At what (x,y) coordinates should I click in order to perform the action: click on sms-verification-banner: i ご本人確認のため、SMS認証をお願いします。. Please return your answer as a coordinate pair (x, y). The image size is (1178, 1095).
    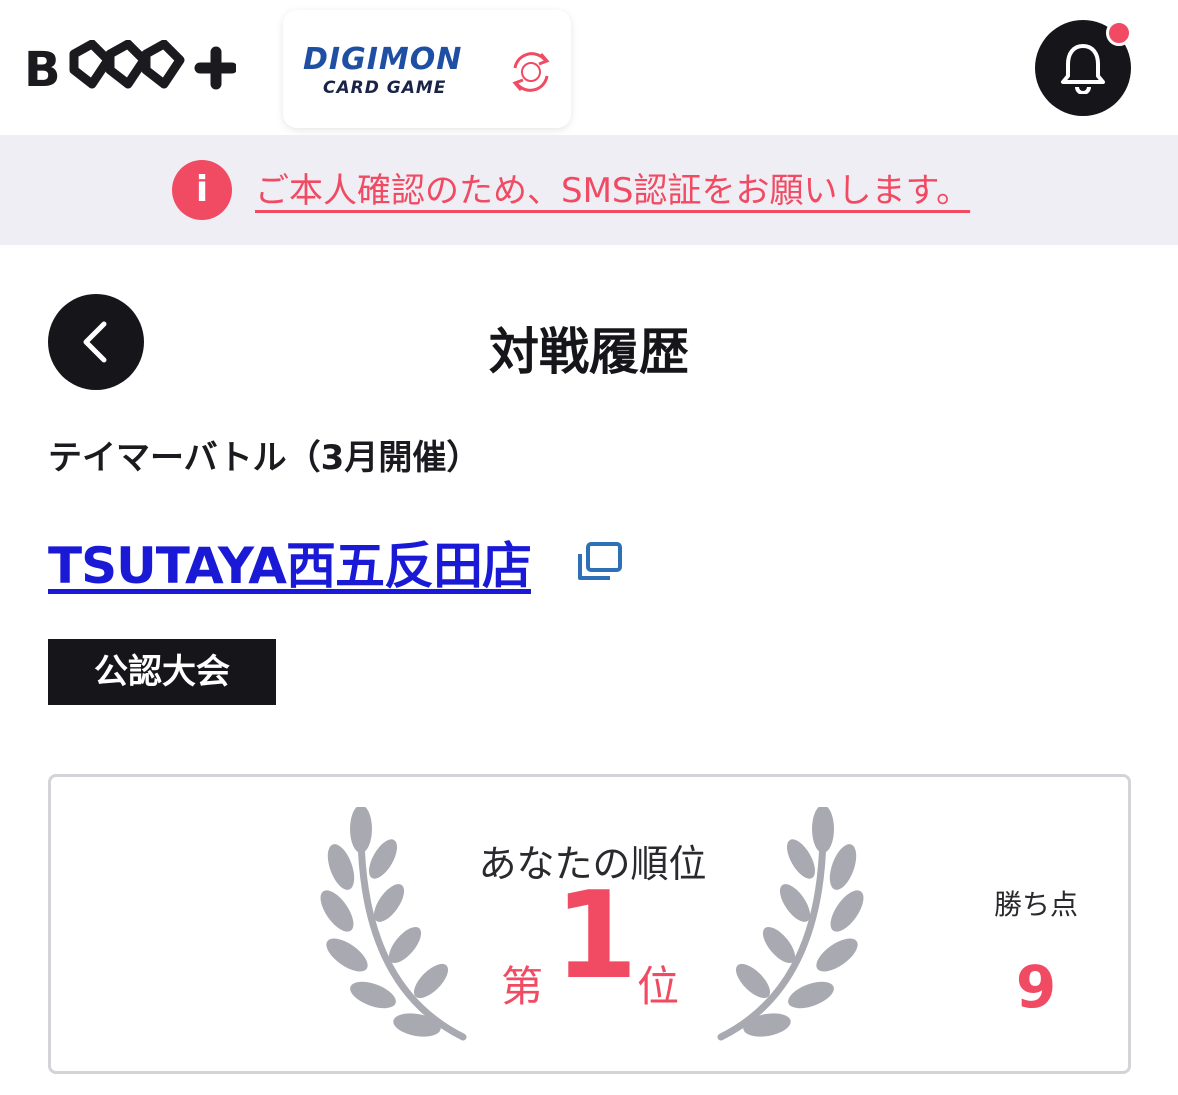
    Looking at the image, I should click on (589, 190).